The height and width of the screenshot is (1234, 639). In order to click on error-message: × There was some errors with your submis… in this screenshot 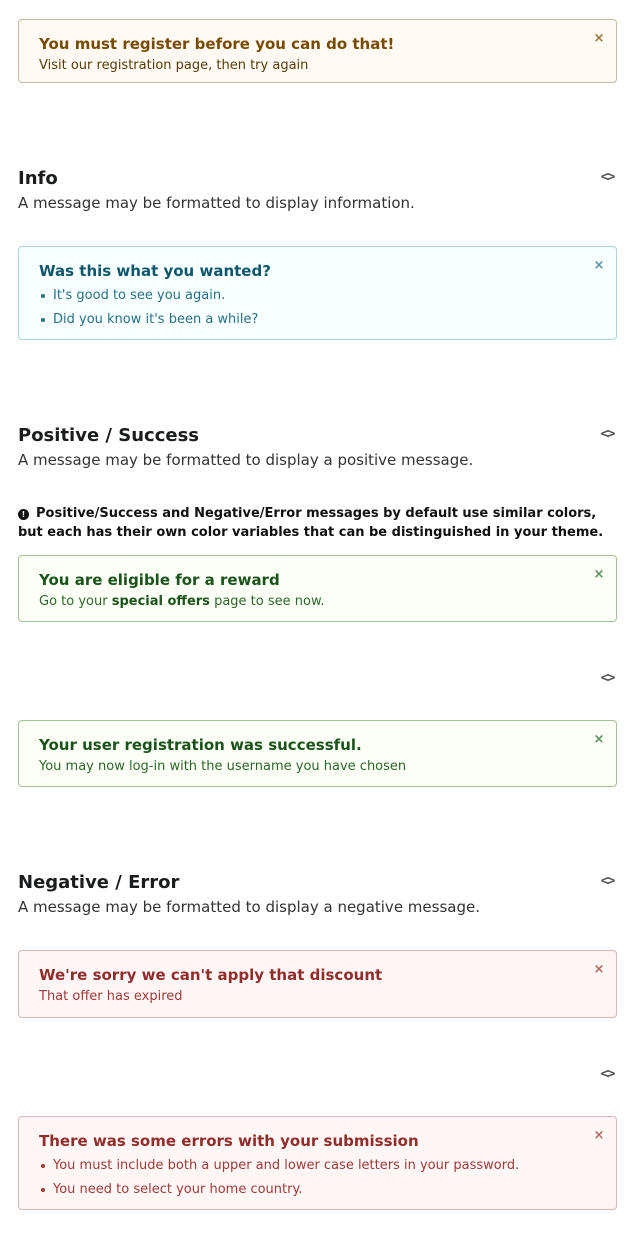, I will do `click(317, 1163)`.